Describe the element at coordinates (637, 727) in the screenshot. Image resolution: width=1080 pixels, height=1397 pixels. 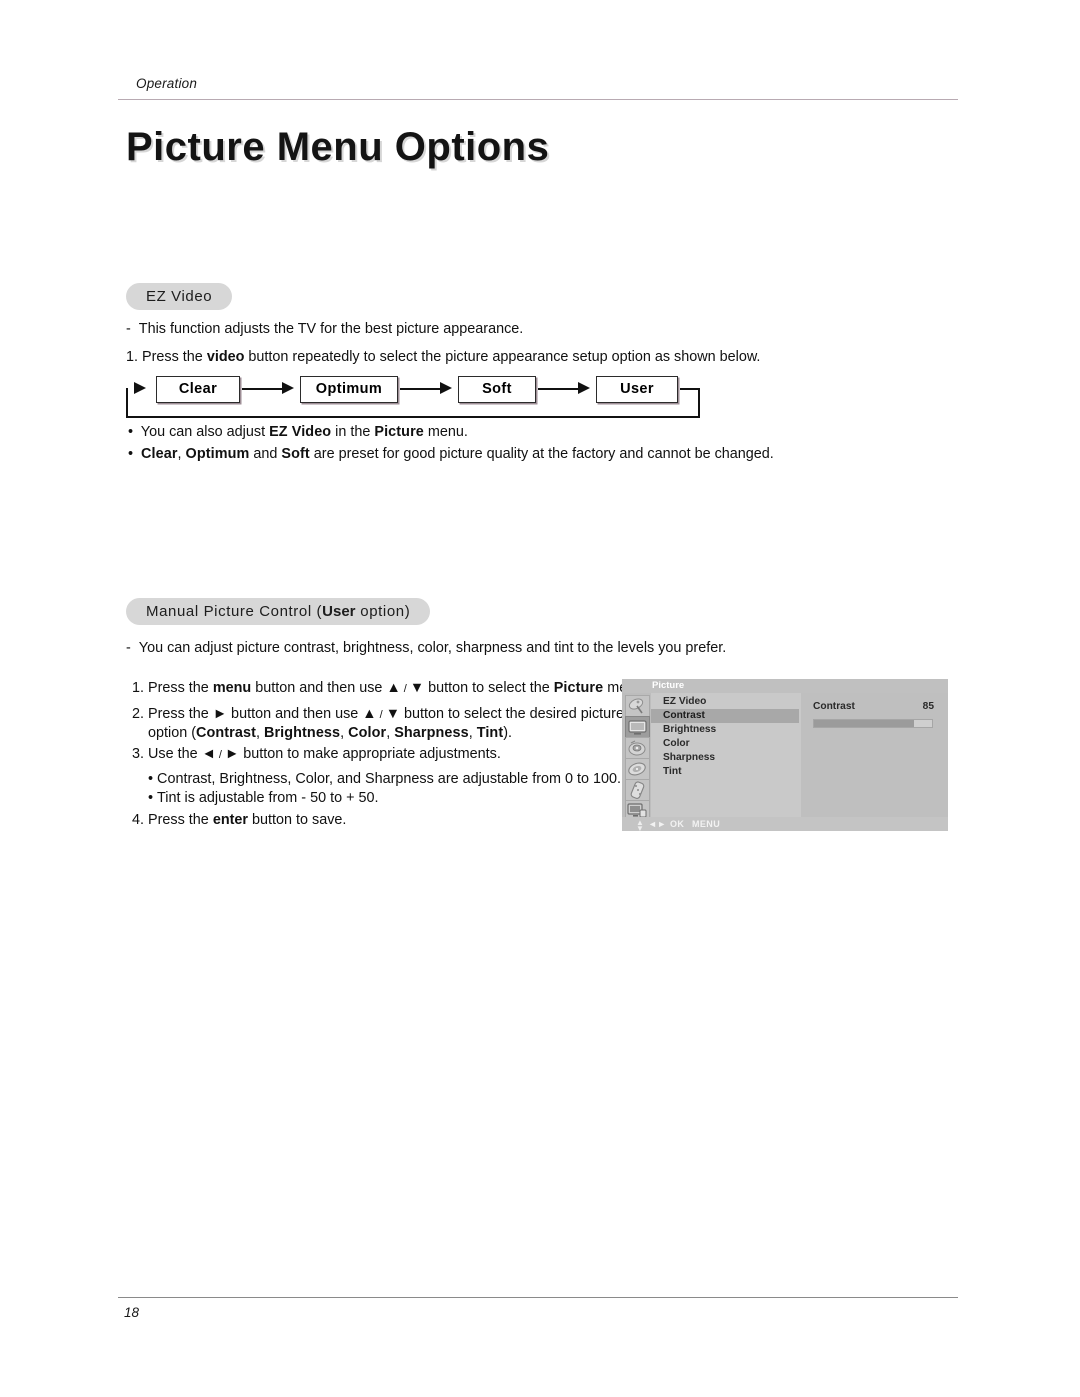
I see `tv-screen-icon` at that location.